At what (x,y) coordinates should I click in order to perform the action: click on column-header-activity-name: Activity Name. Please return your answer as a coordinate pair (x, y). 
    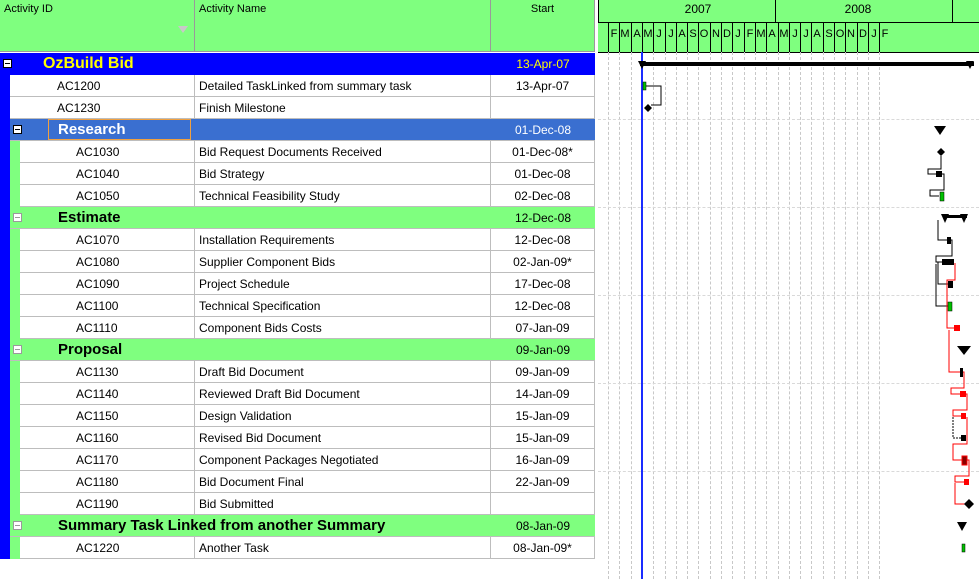
    Looking at the image, I should click on (343, 26).